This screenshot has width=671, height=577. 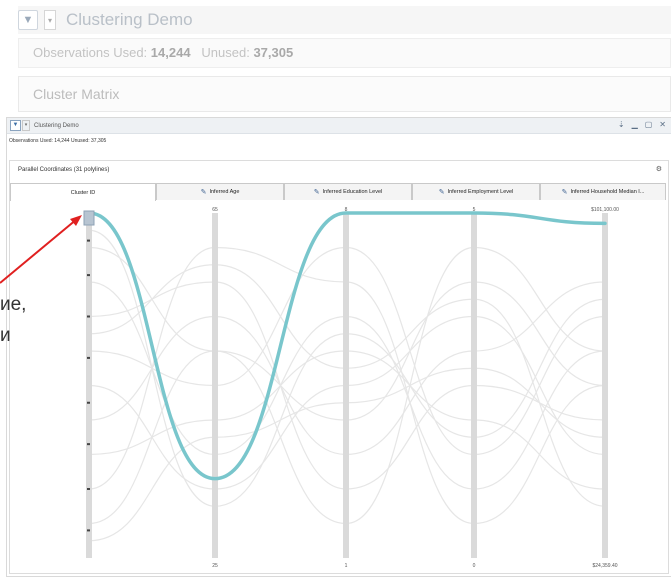 I want to click on observations-used-label: Observations Used:, so click(x=90, y=52).